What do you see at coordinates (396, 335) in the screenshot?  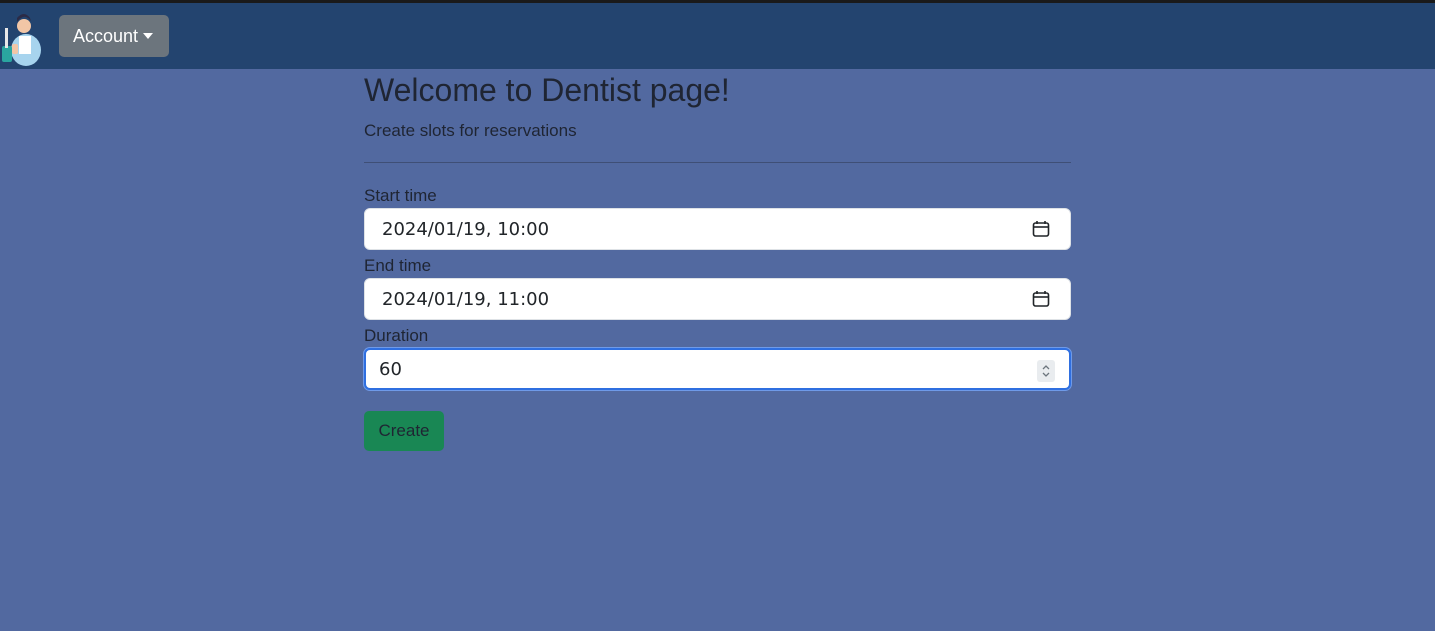 I see `duration-label: Duration` at bounding box center [396, 335].